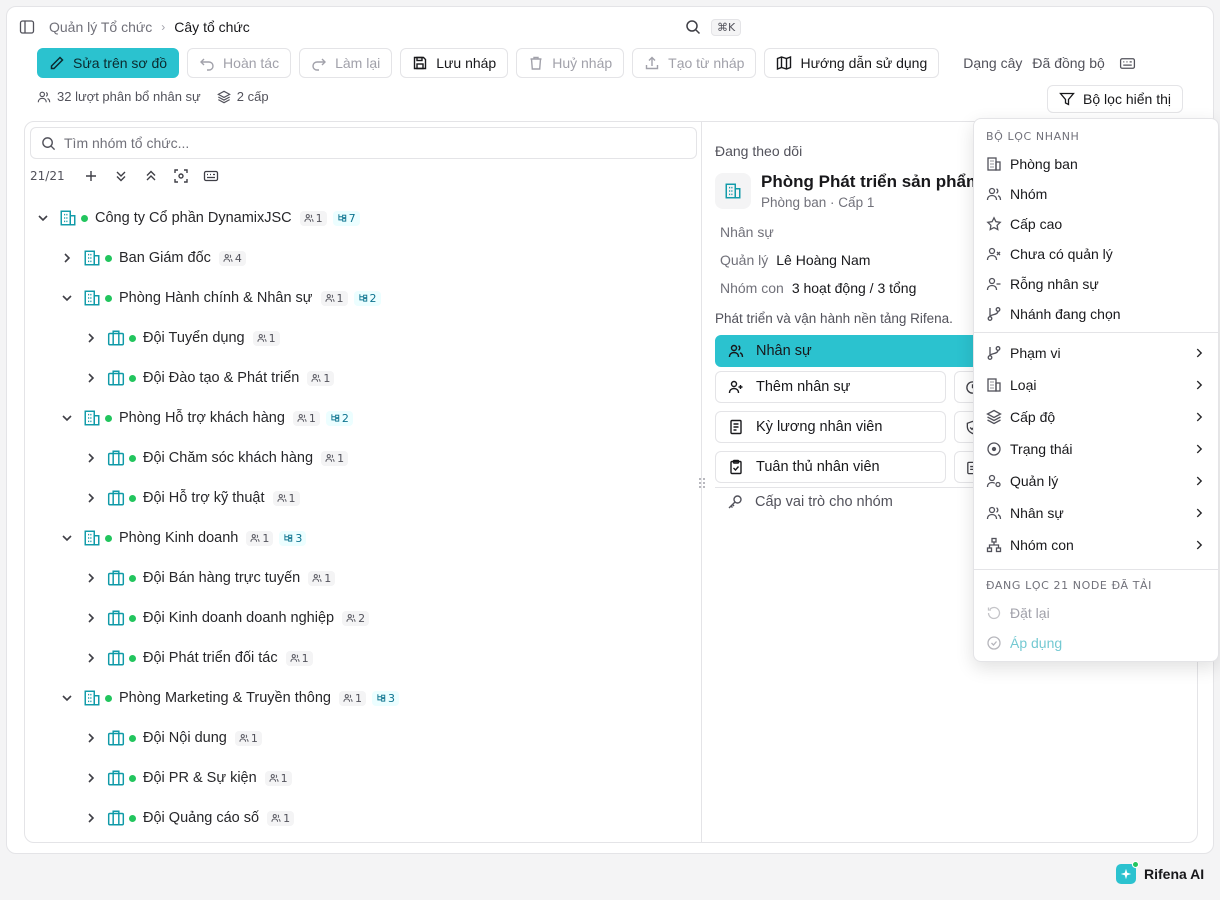 The height and width of the screenshot is (900, 1220). Describe the element at coordinates (363, 258) in the screenshot. I see `tree-node: Ban Giám đốc 4` at that location.